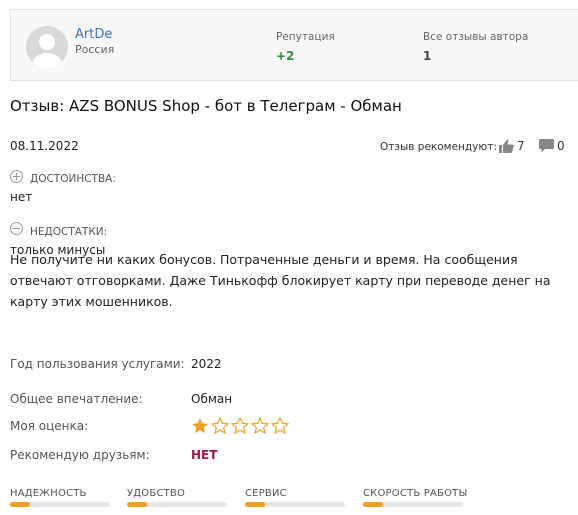  Describe the element at coordinates (156, 493) in the screenshot. I see `metric-label: УДОБСТВО` at that location.